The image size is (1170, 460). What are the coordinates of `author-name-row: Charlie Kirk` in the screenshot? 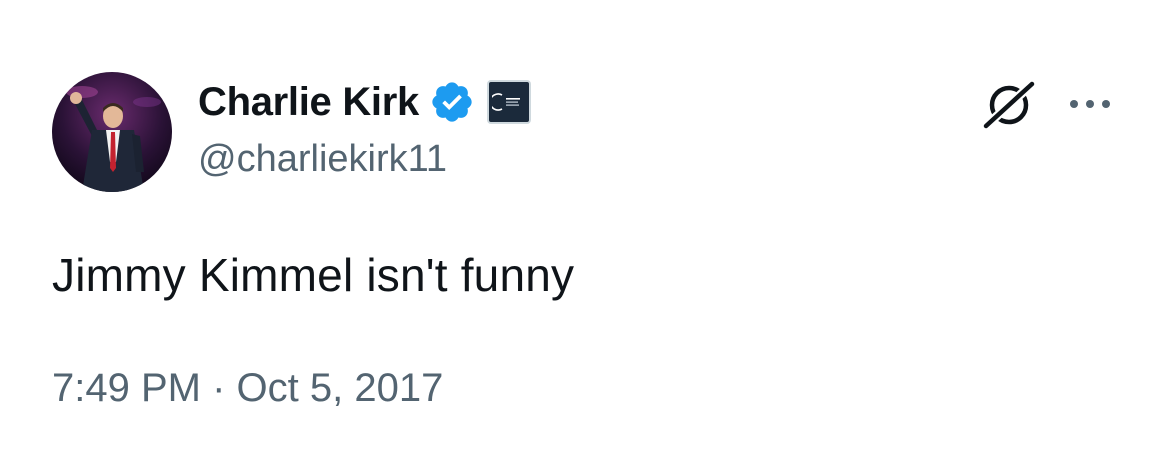 It's located at (364, 102).